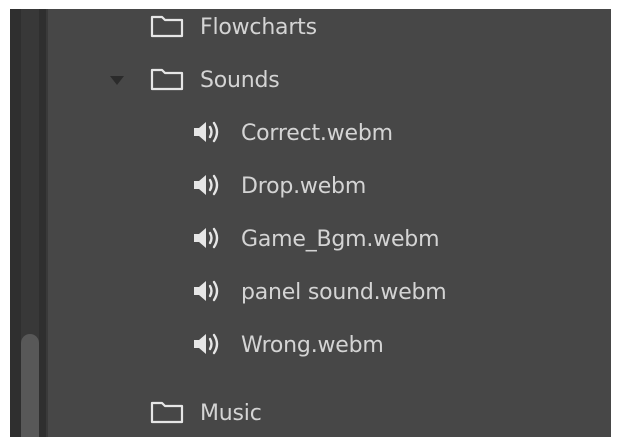  Describe the element at coordinates (304, 186) in the screenshot. I see `tree-item-label: Drop.webm` at that location.